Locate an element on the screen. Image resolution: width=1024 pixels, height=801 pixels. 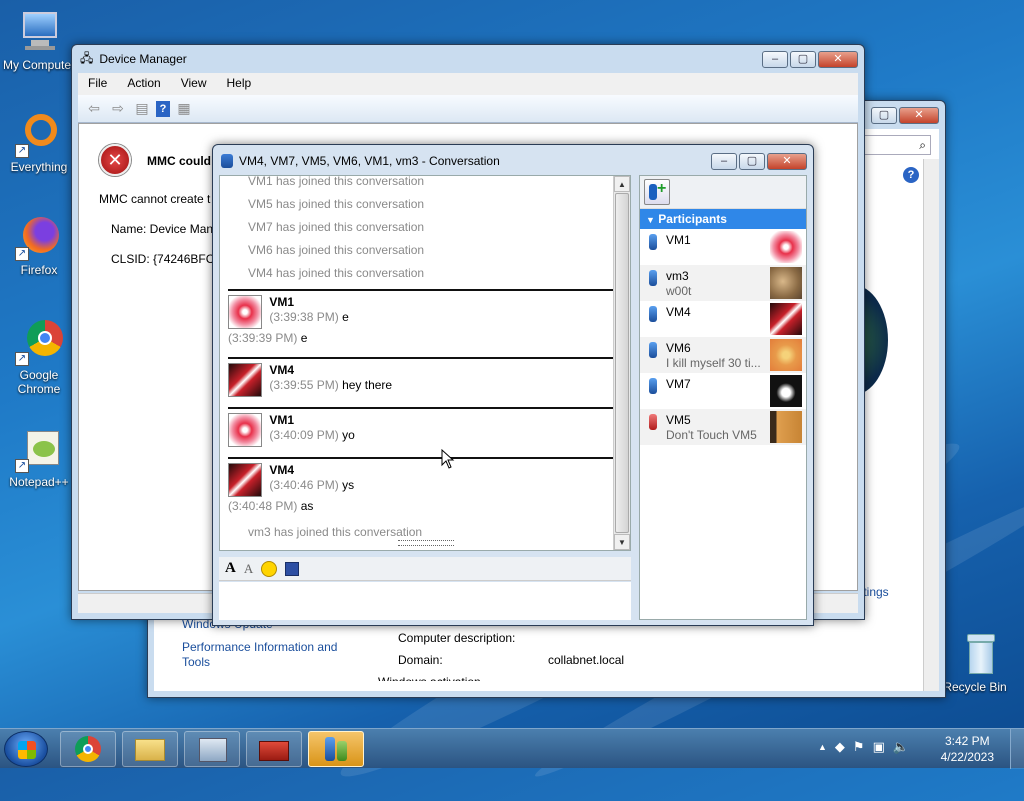
scroll-down-arrow-icon: ▼ is located at coordinates (622, 542).